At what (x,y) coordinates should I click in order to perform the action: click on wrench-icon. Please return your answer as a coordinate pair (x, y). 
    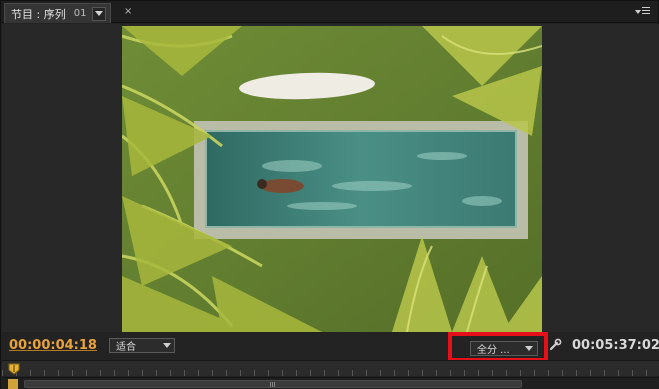
    Looking at the image, I should click on (555, 345).